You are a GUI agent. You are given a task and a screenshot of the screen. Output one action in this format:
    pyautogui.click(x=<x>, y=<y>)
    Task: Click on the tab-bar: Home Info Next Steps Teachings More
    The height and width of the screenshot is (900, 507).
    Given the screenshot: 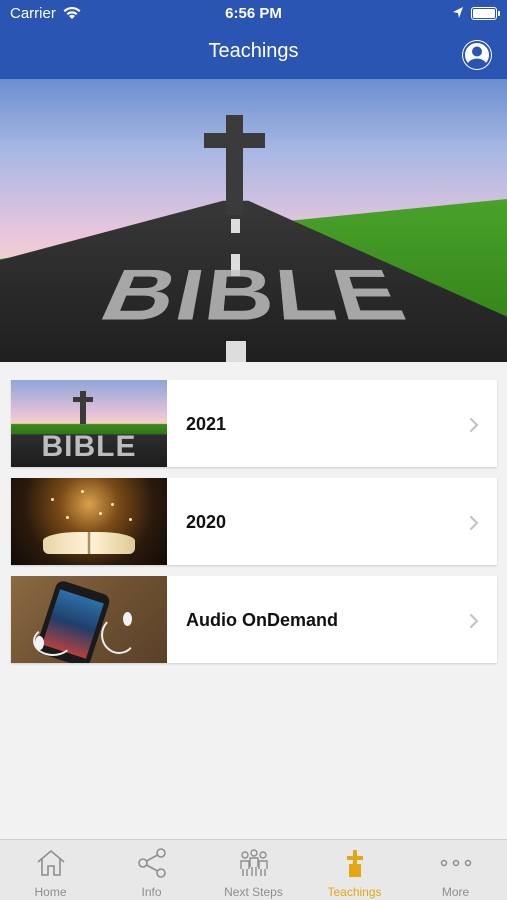 What is the action you would take?
    pyautogui.click(x=253, y=869)
    